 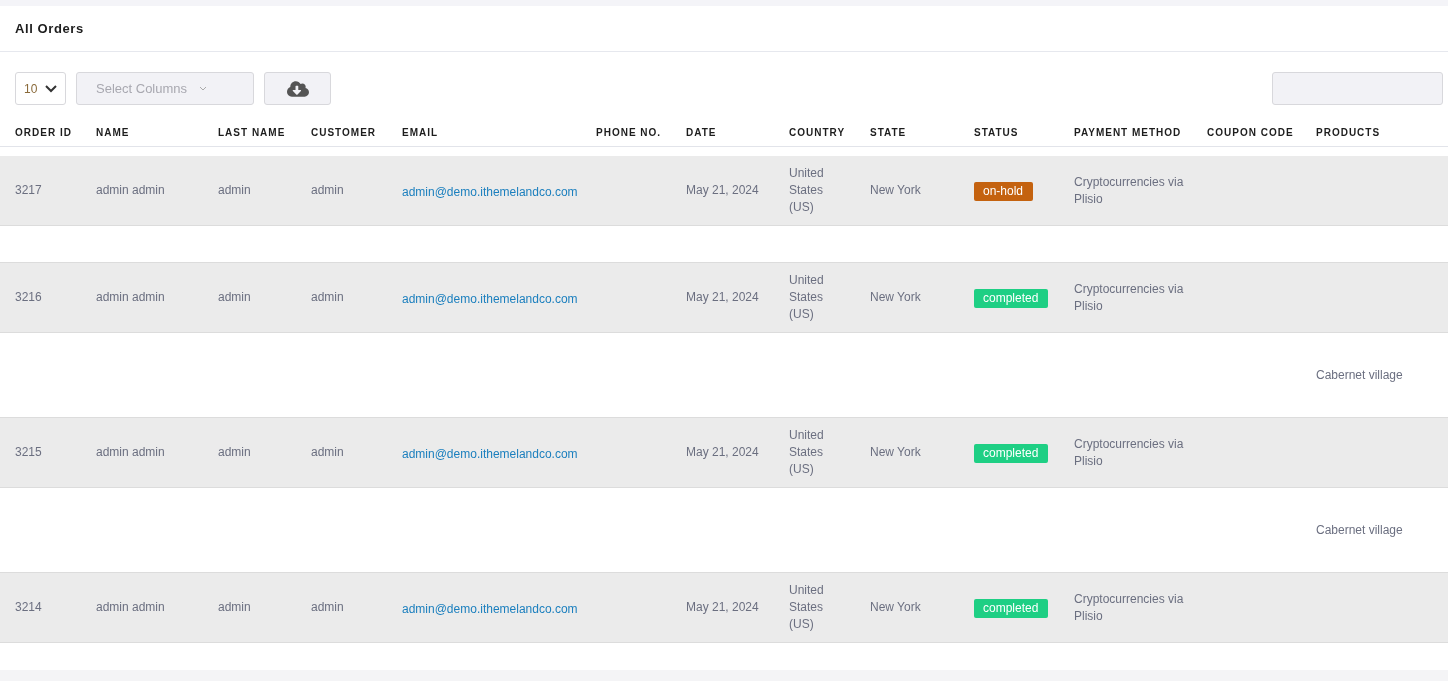 What do you see at coordinates (1251, 133) in the screenshot?
I see `column-header: COUPON CODE` at bounding box center [1251, 133].